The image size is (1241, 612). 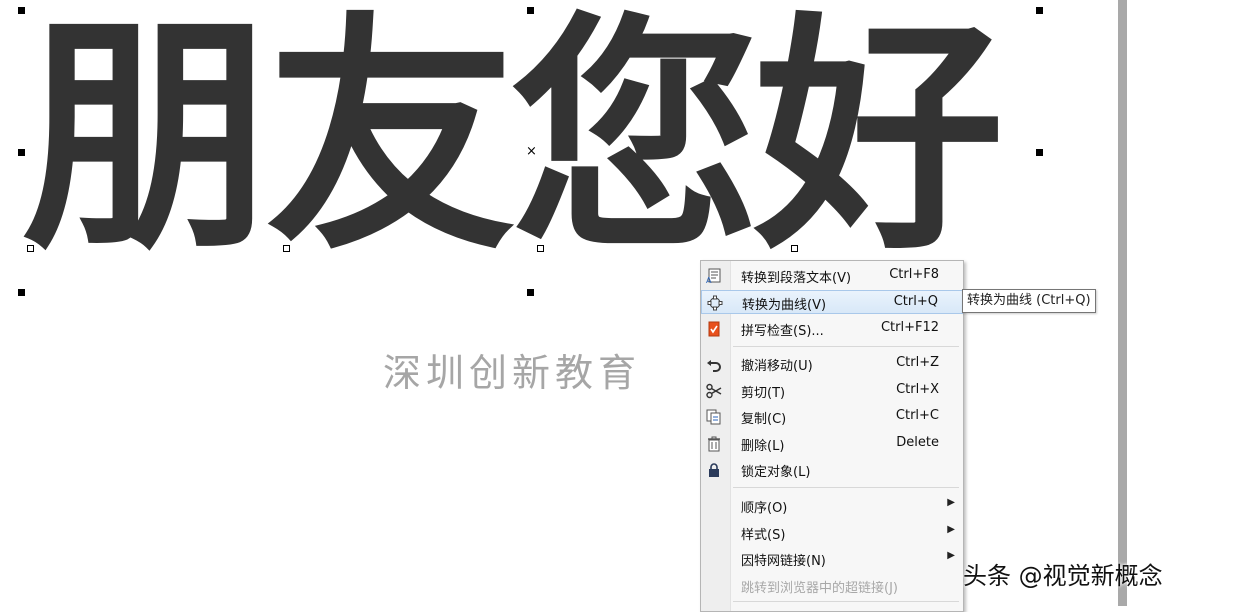 What do you see at coordinates (1122, 303) in the screenshot?
I see `vertical-scrollbar` at bounding box center [1122, 303].